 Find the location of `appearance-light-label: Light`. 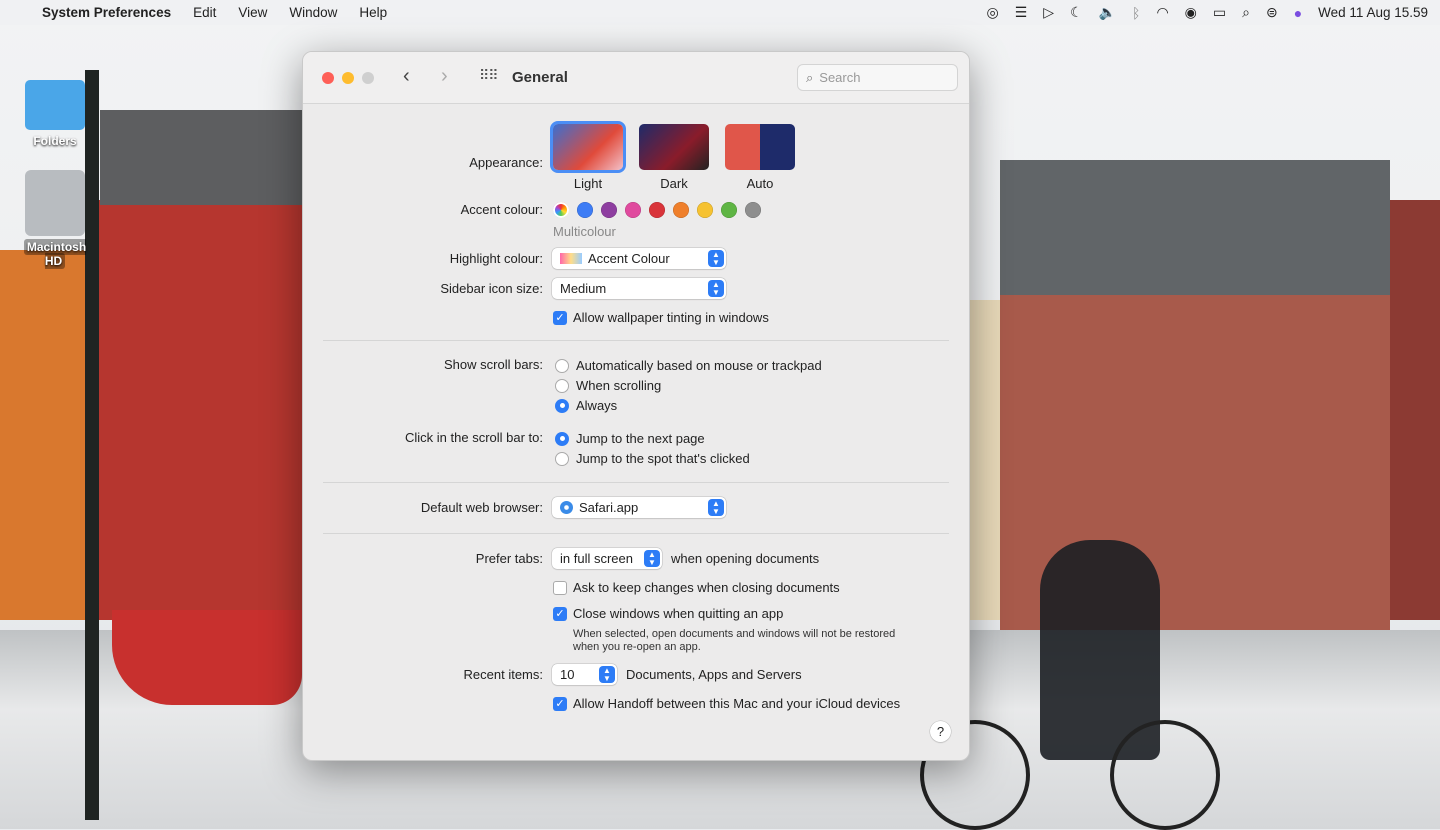

appearance-light-label: Light is located at coordinates (588, 183).